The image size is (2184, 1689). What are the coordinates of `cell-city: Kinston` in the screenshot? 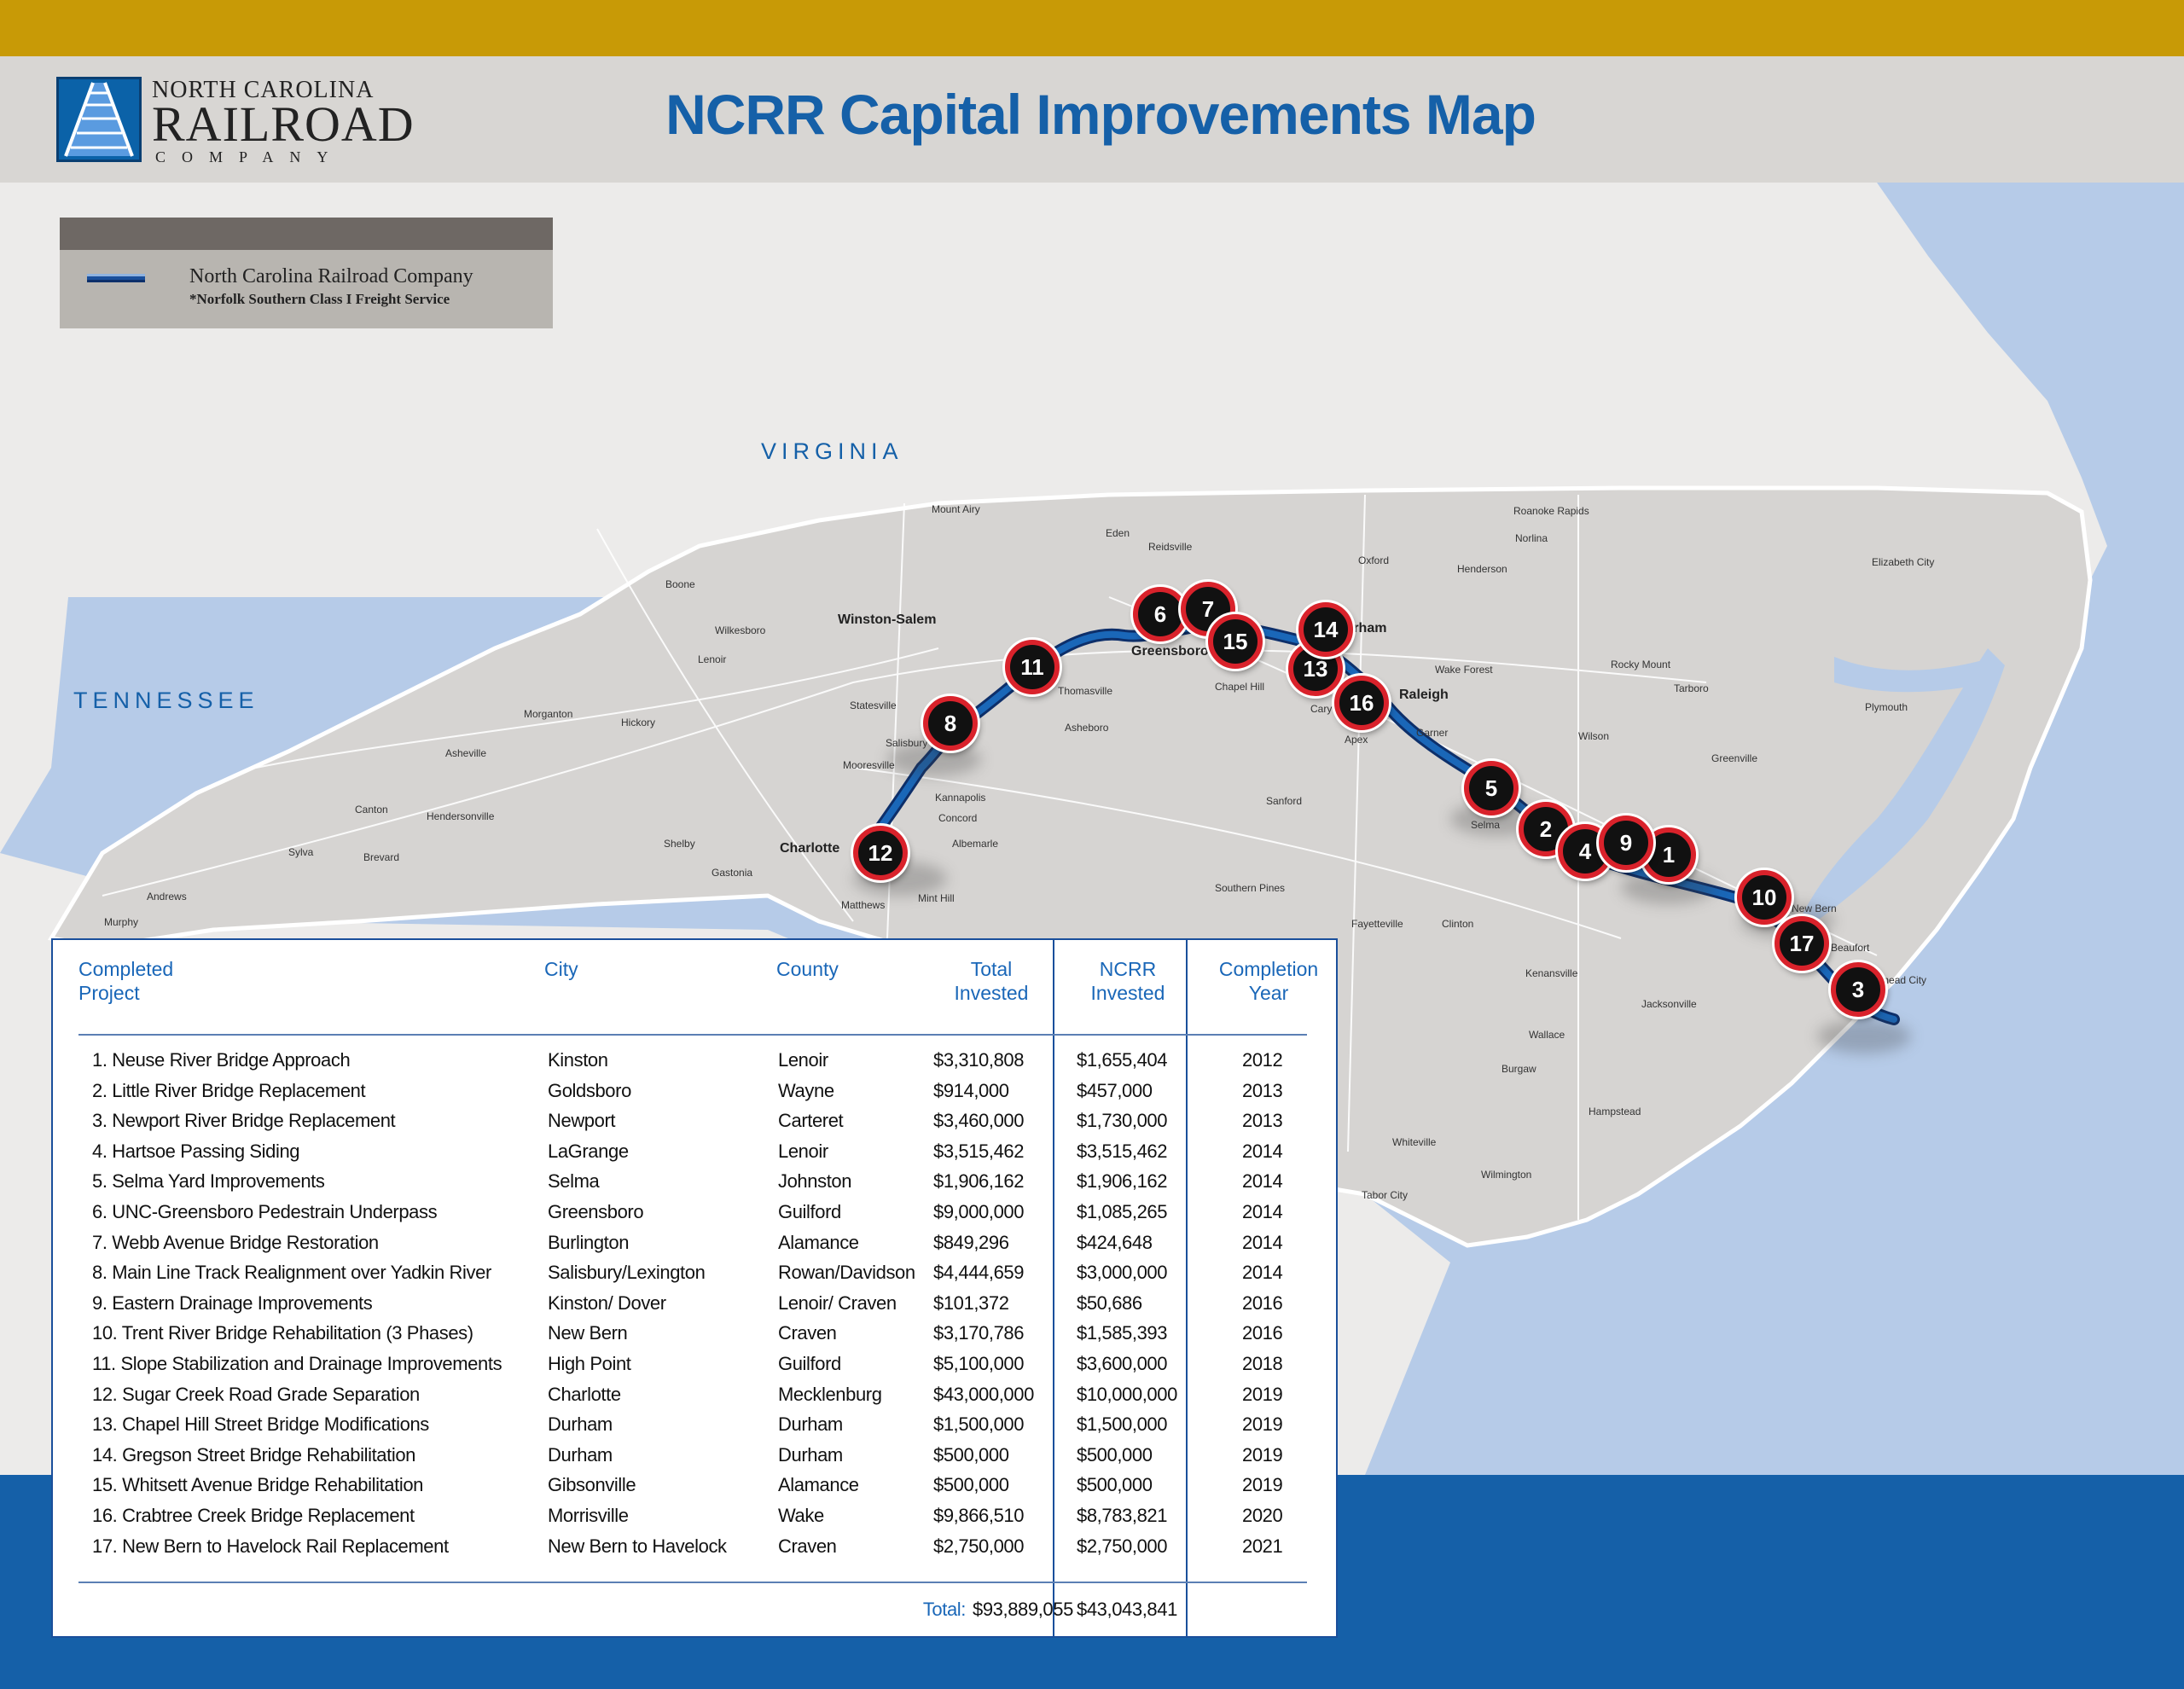 It's located at (578, 1060).